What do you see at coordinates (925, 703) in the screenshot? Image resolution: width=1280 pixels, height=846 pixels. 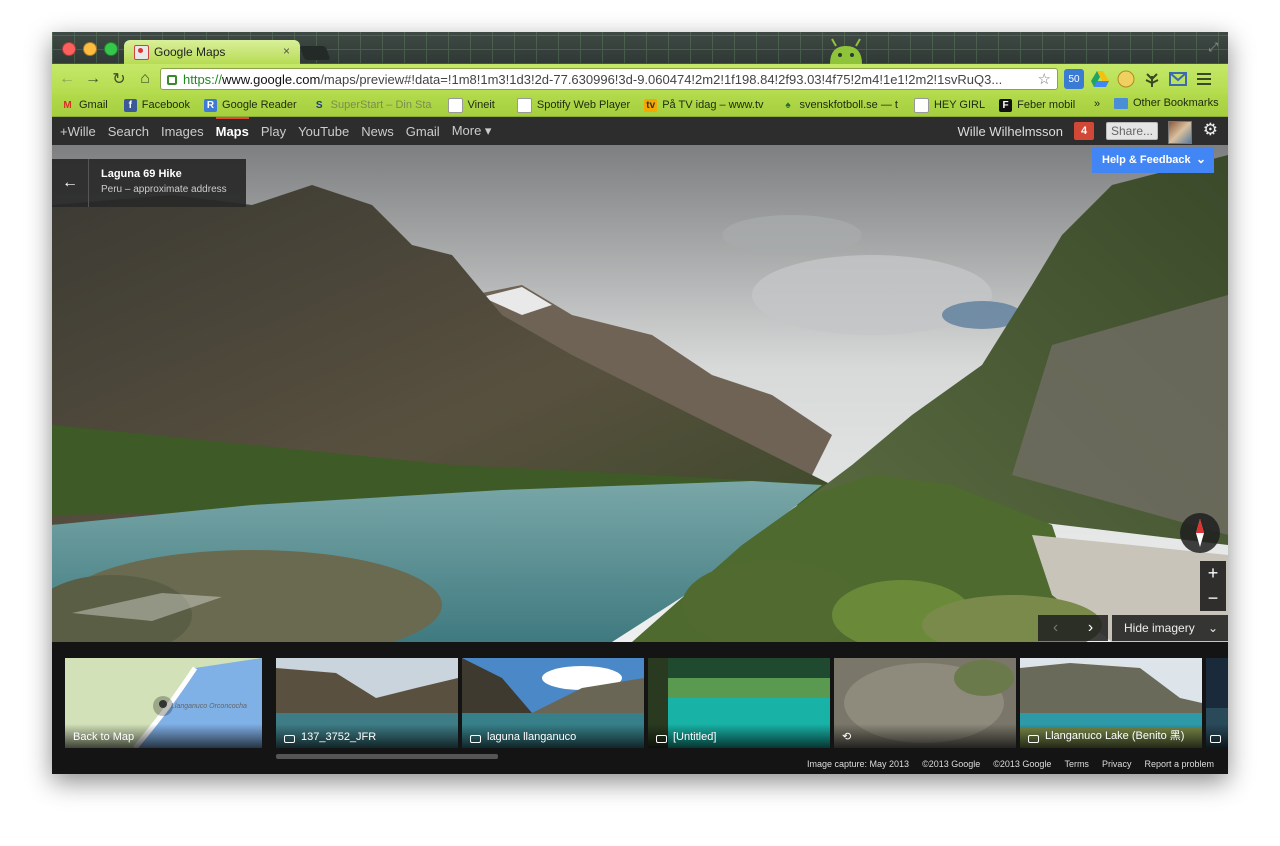 I see `panorama-thumb: ⟲` at bounding box center [925, 703].